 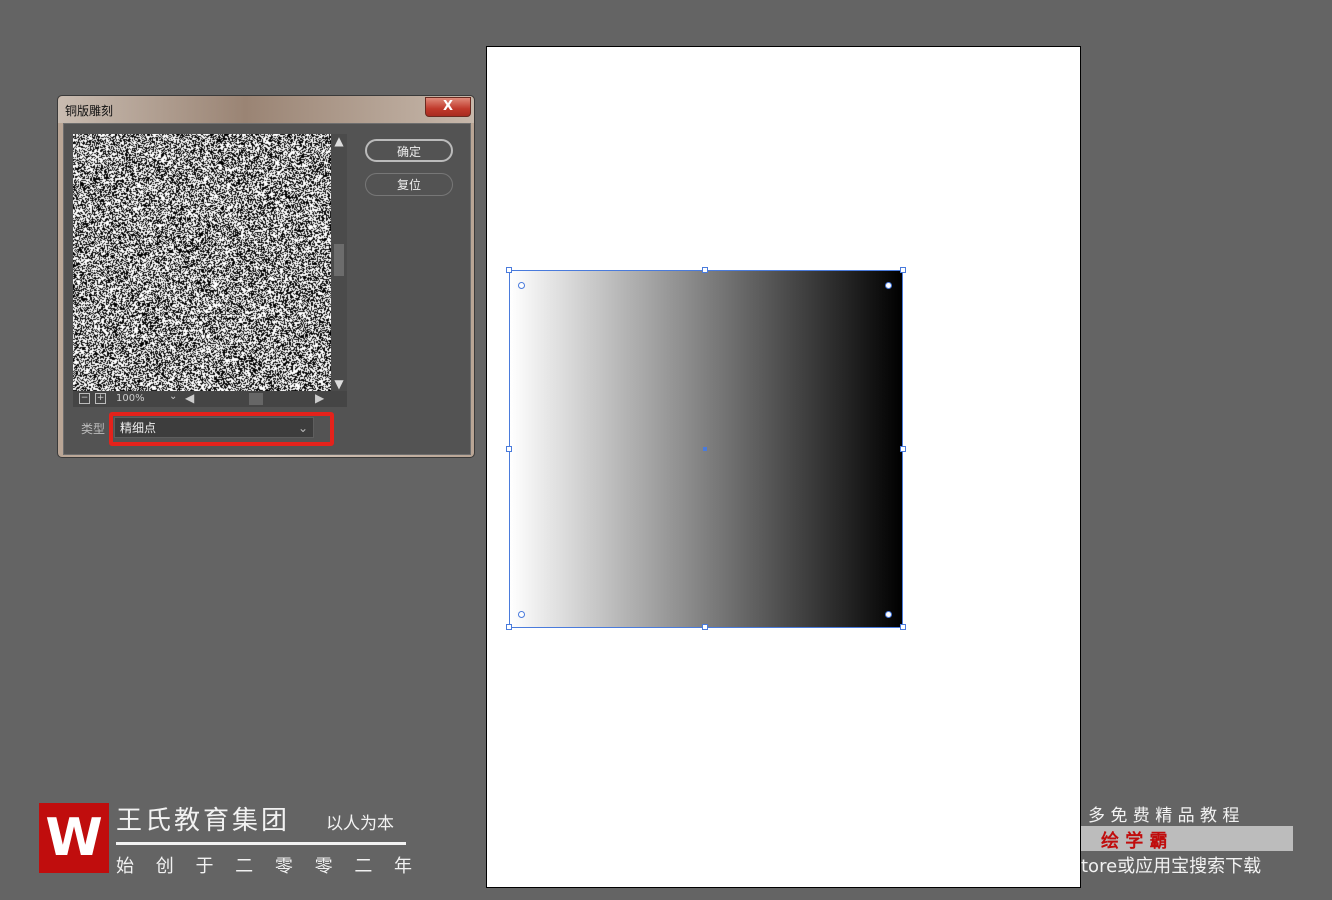 What do you see at coordinates (130, 398) in the screenshot?
I see `zoom-level: 100%` at bounding box center [130, 398].